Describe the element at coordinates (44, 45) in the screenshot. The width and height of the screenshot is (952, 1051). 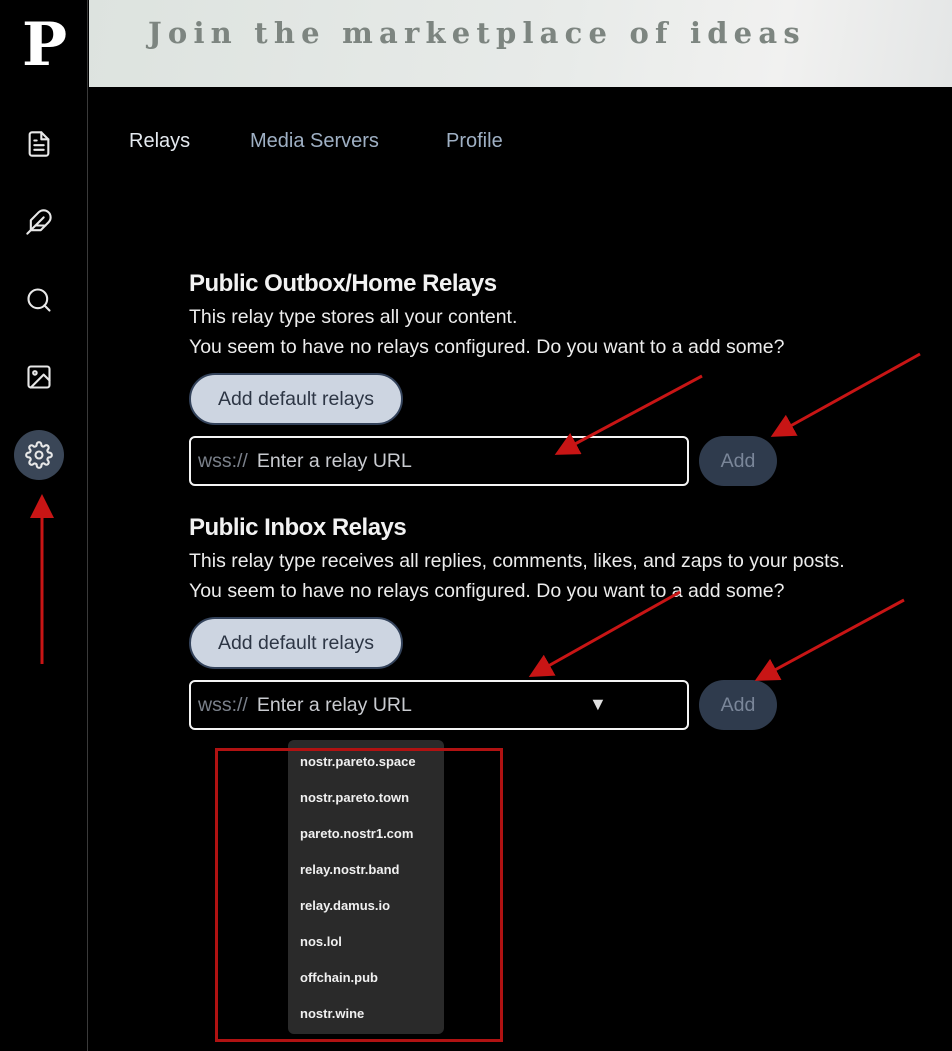
I see `app-logo: P` at that location.